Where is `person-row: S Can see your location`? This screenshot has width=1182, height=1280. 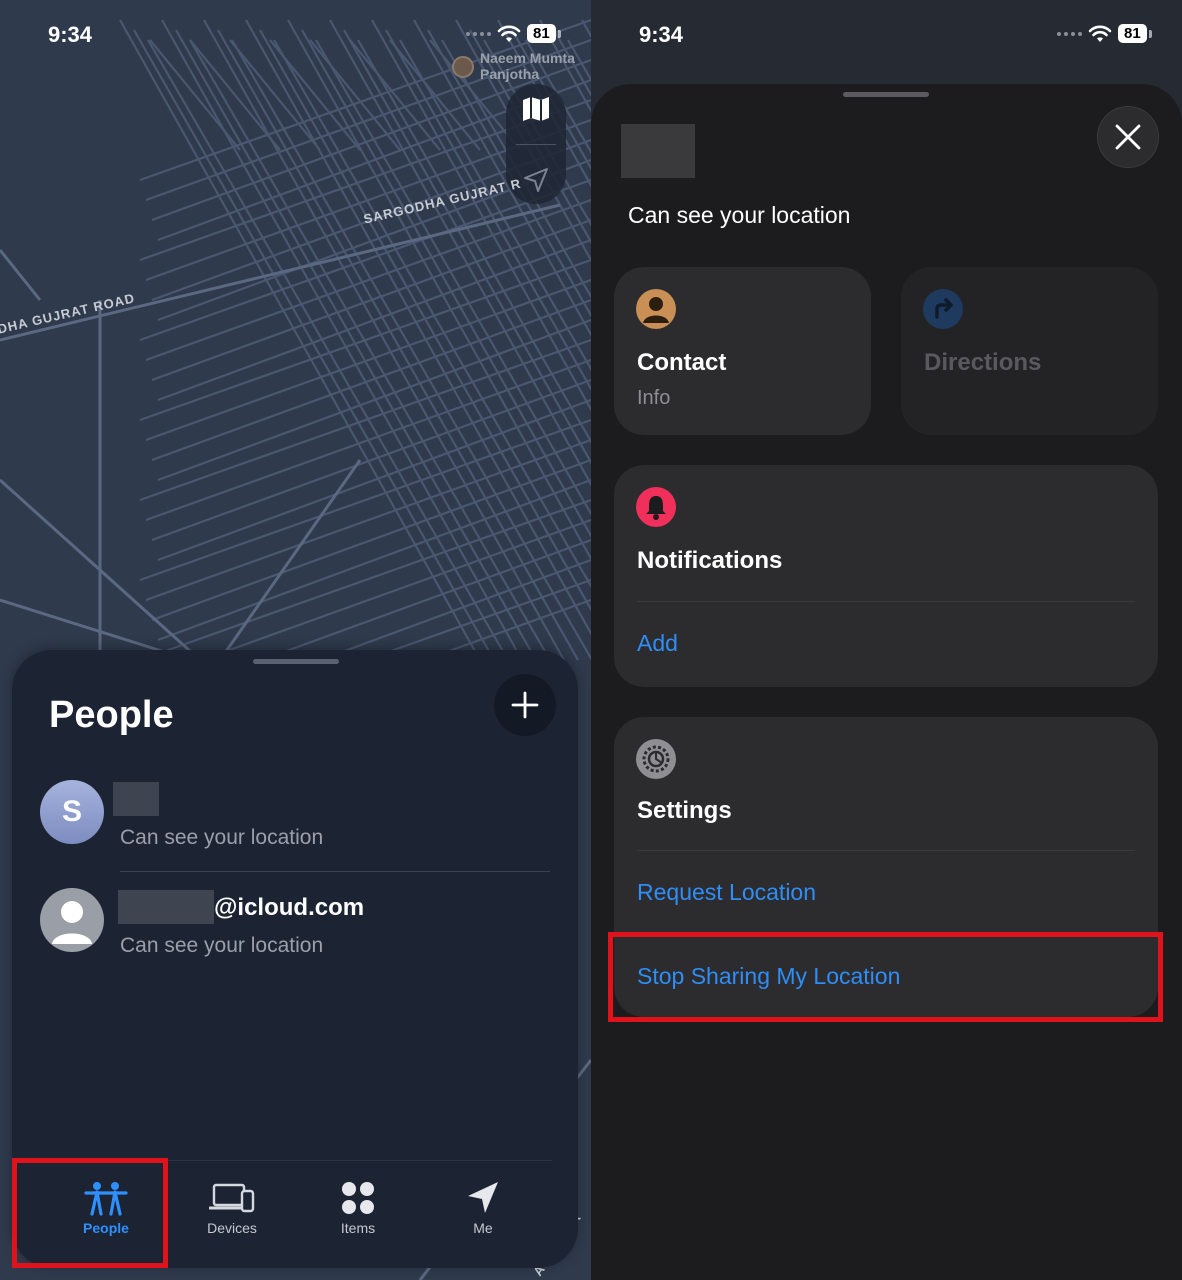 person-row: S Can see your location is located at coordinates (296, 828).